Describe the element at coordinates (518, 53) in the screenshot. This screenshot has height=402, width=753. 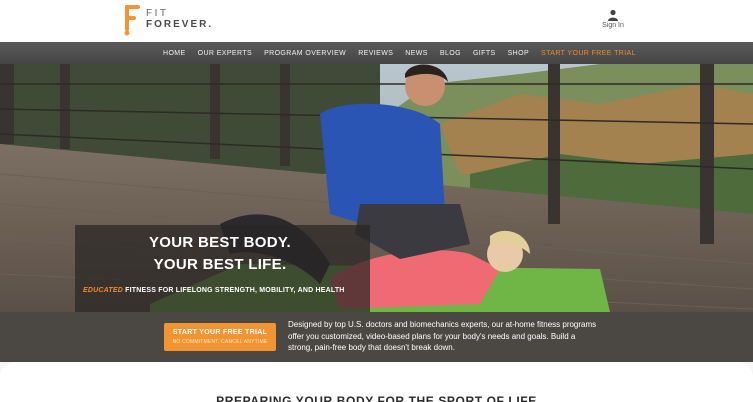
I see `nav-item-shop: SHOP` at that location.